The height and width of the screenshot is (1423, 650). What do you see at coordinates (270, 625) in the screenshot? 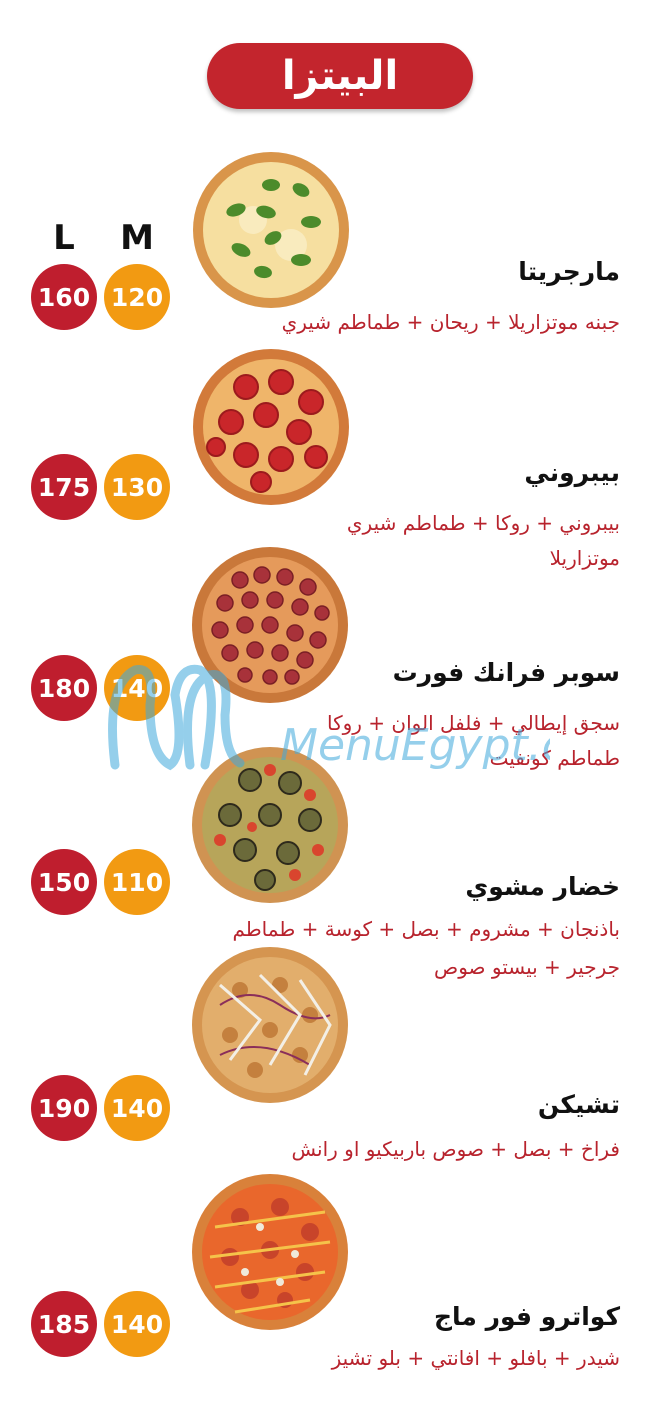
I see `sausage-pizza-image` at bounding box center [270, 625].